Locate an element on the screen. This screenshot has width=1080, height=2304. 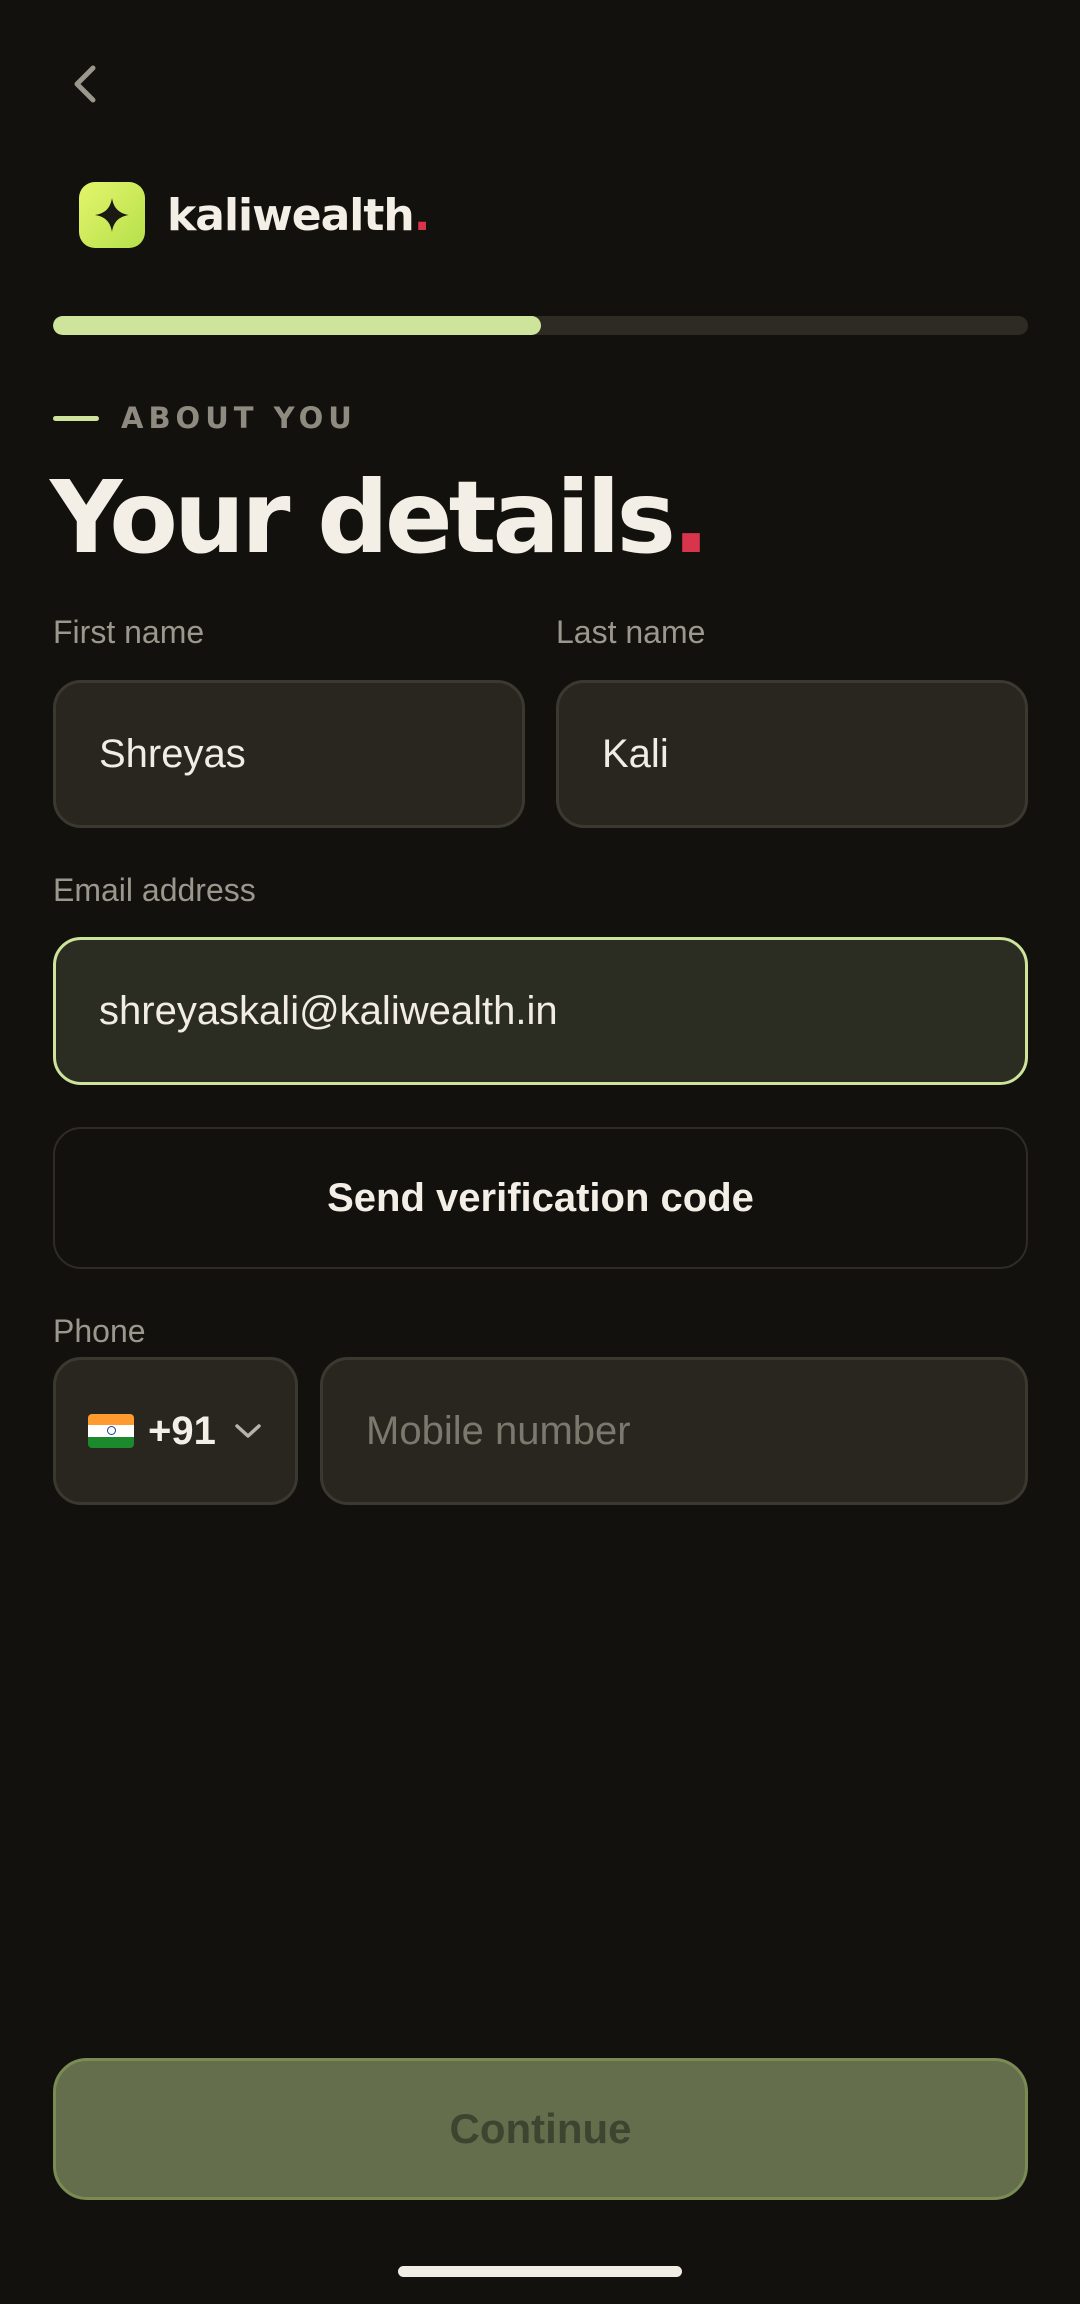
back-button is located at coordinates (84, 84).